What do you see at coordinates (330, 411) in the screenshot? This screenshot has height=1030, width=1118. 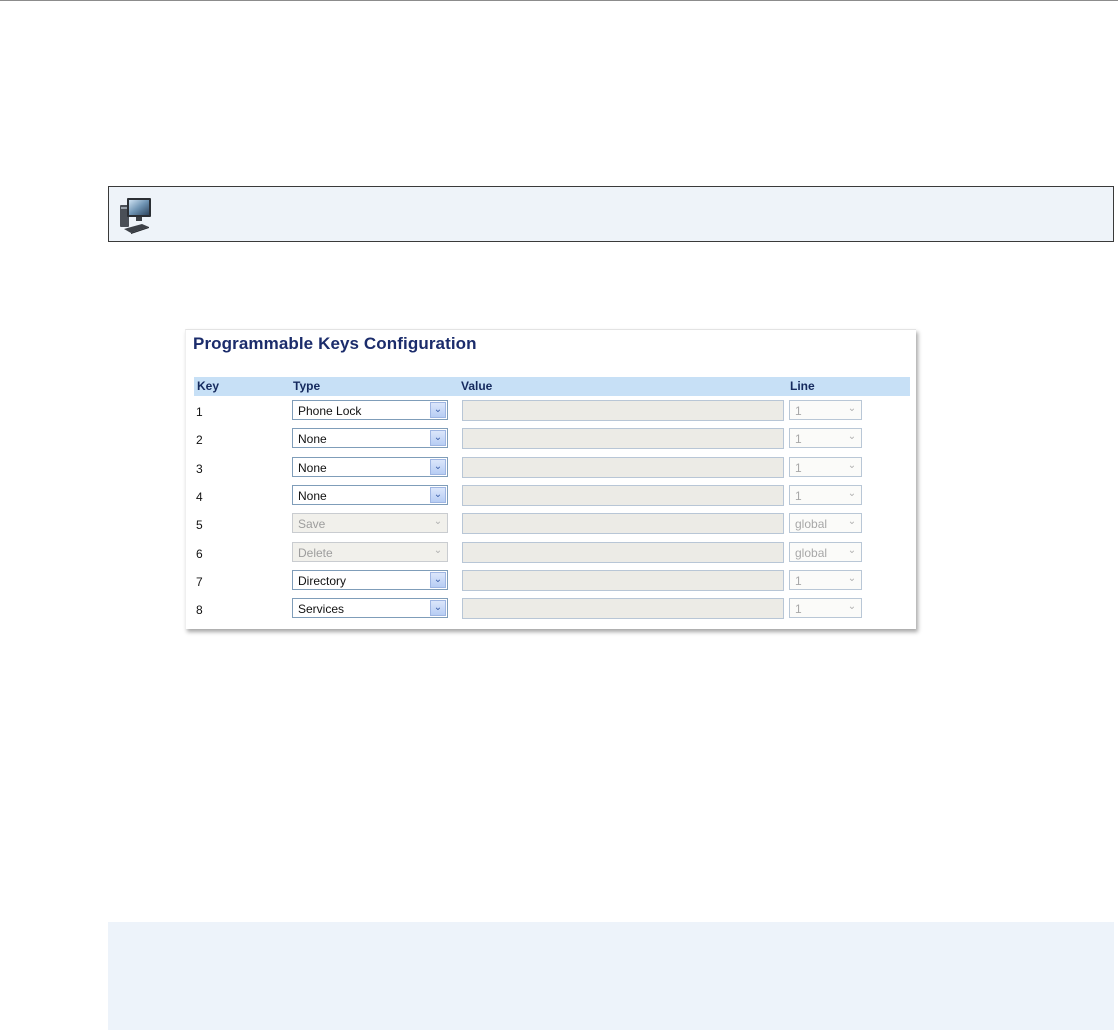 I see `key-type-value: Phone Lock` at bounding box center [330, 411].